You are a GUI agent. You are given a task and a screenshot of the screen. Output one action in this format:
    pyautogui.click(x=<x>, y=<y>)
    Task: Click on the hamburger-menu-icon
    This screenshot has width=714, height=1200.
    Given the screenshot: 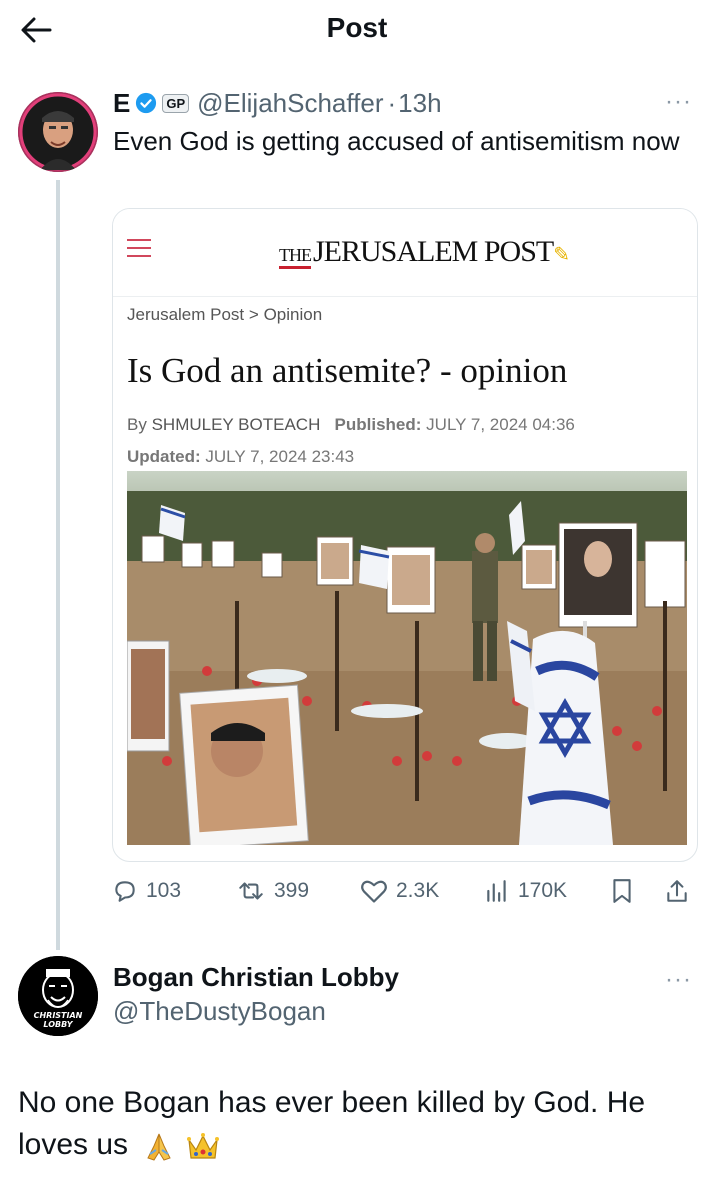 What is the action you would take?
    pyautogui.click(x=142, y=248)
    